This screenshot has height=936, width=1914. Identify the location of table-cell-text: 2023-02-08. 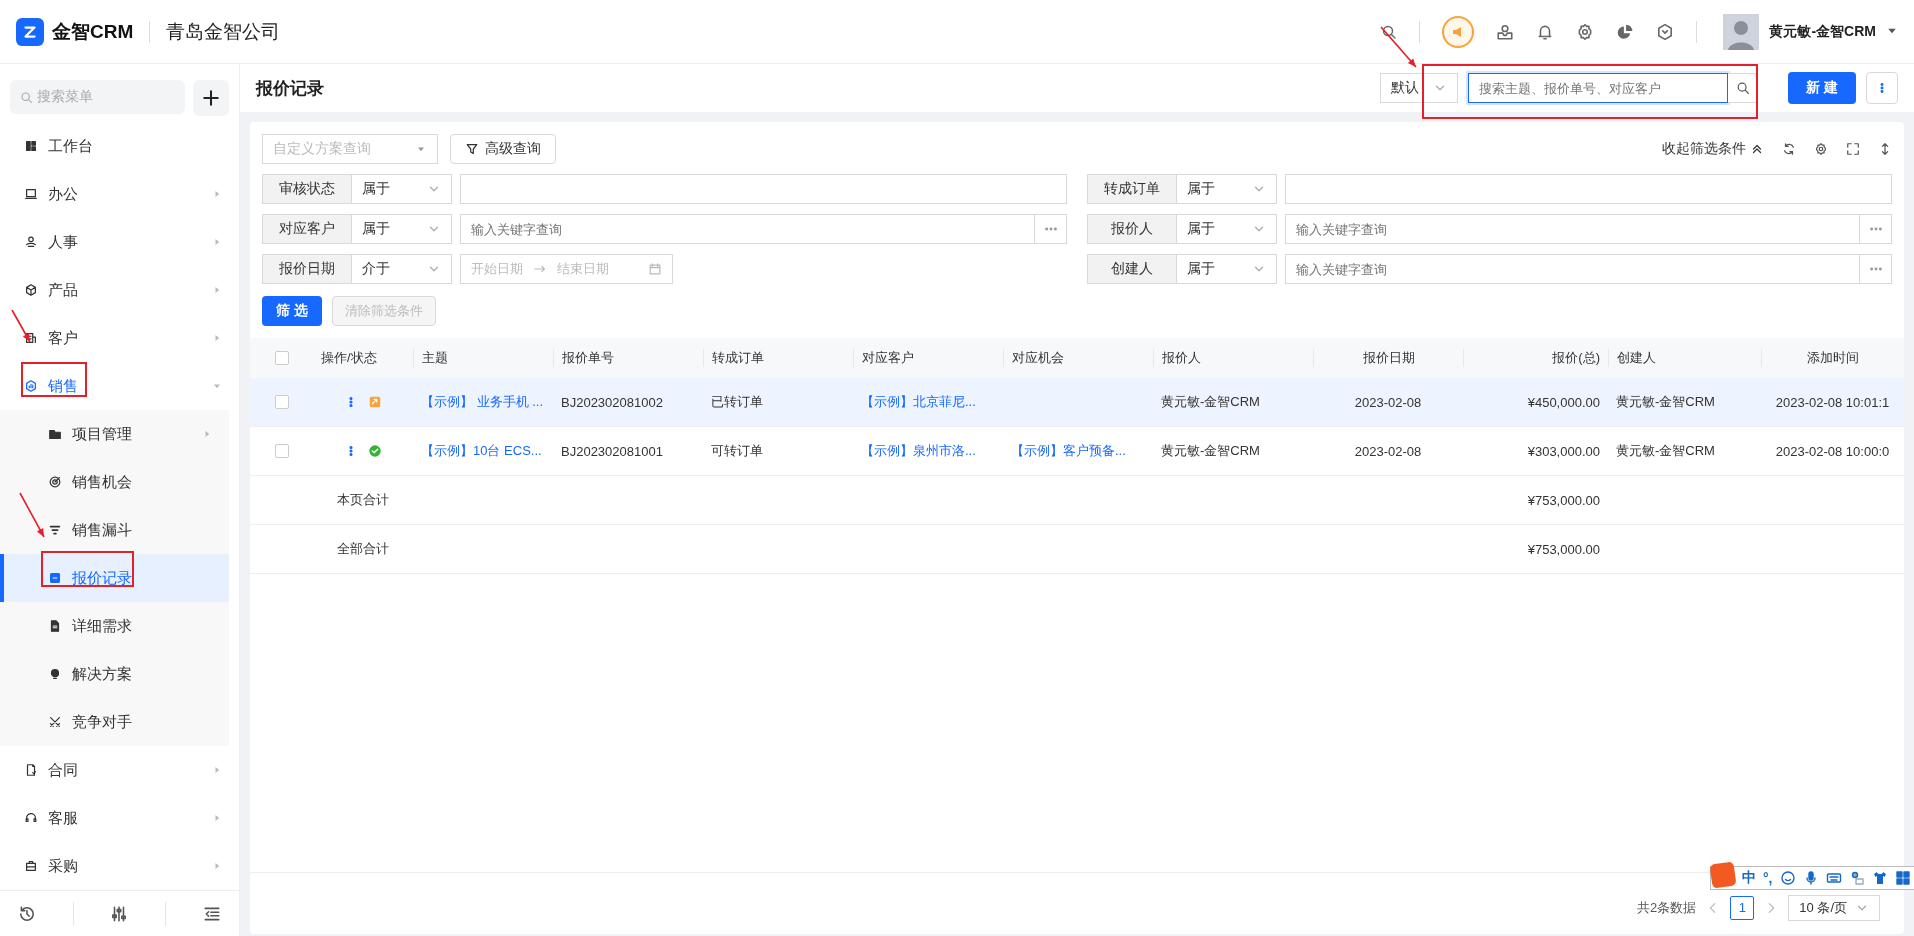
(1388, 402).